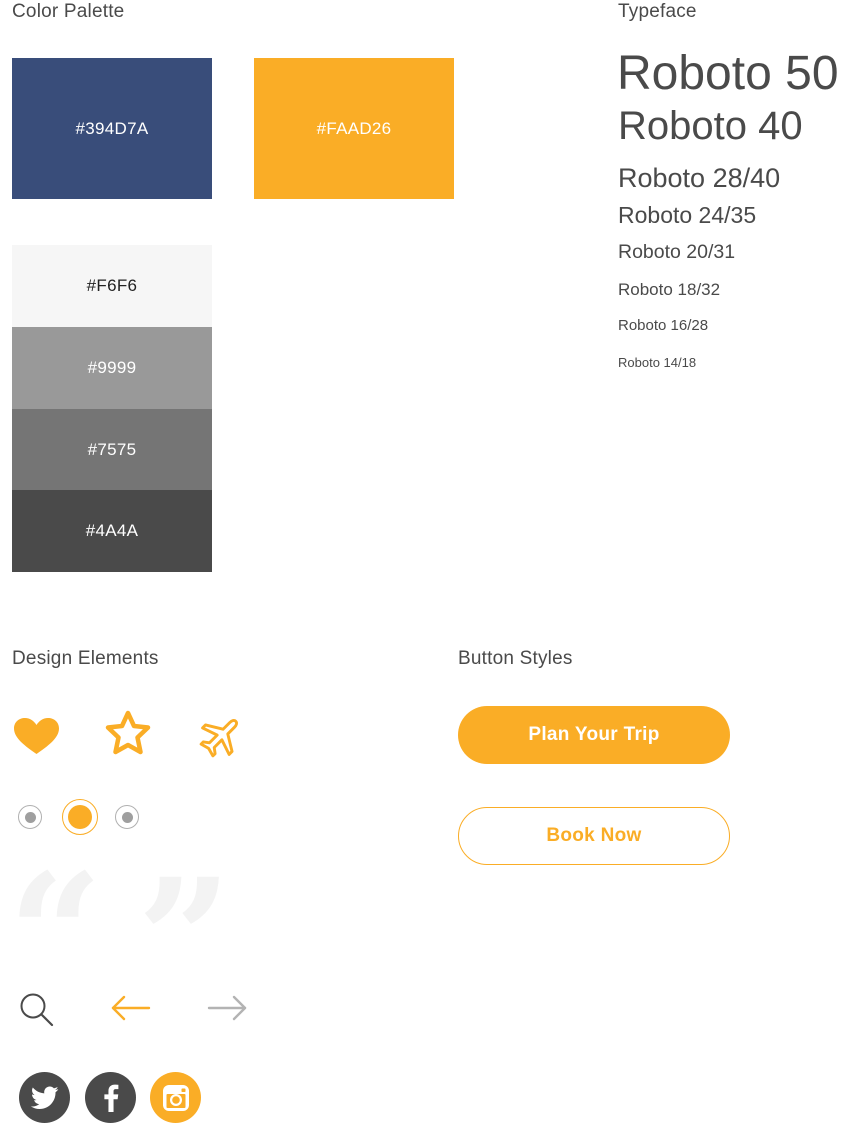  I want to click on twitter-button, so click(44, 1097).